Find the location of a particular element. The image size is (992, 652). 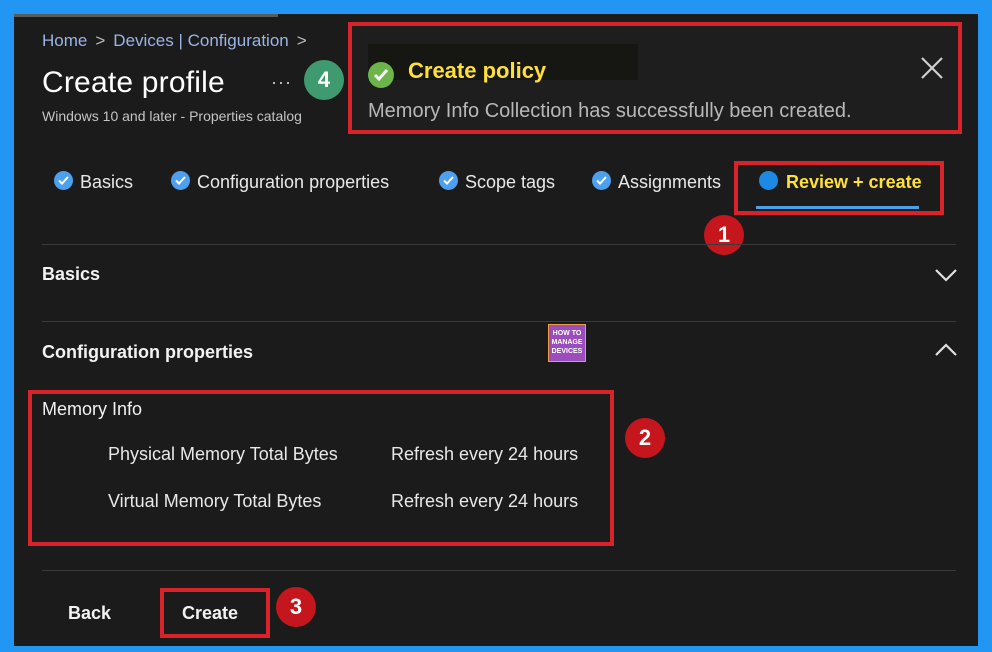

configuration-section-header: Configuration properties is located at coordinates (147, 352).